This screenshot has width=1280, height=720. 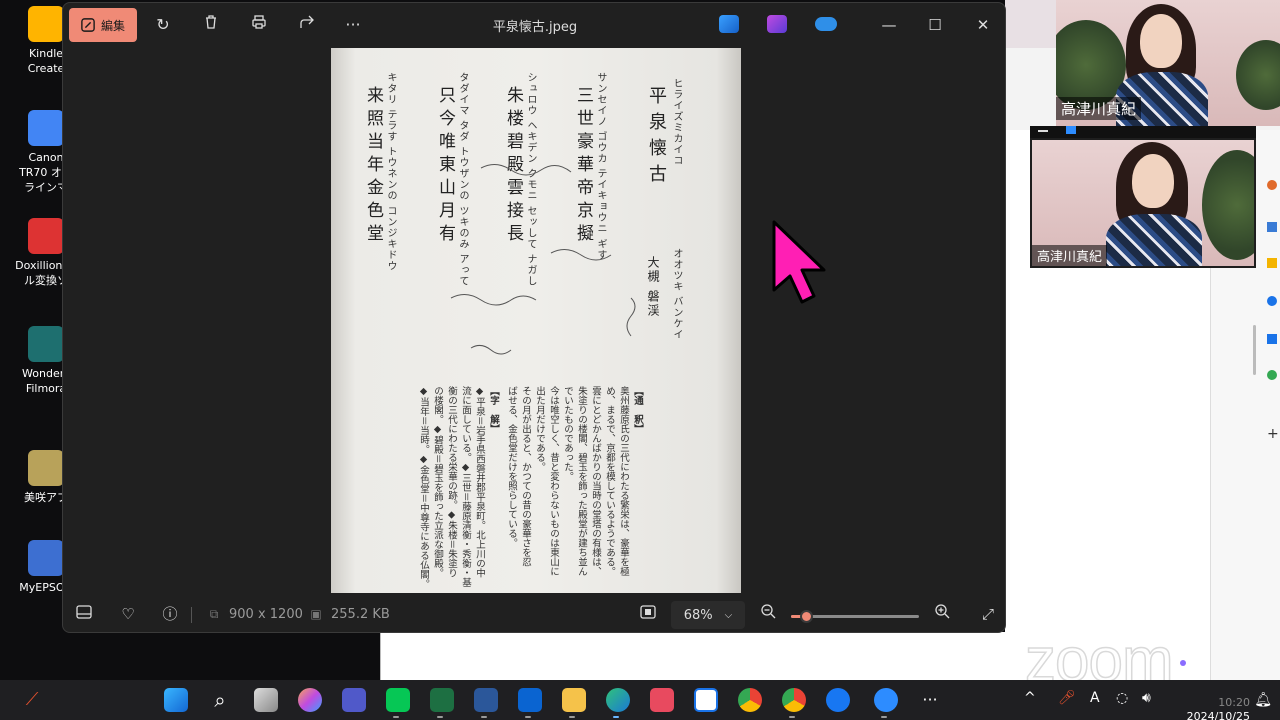 I want to click on microphone-icon: 🎤︎, so click(x=1067, y=698).